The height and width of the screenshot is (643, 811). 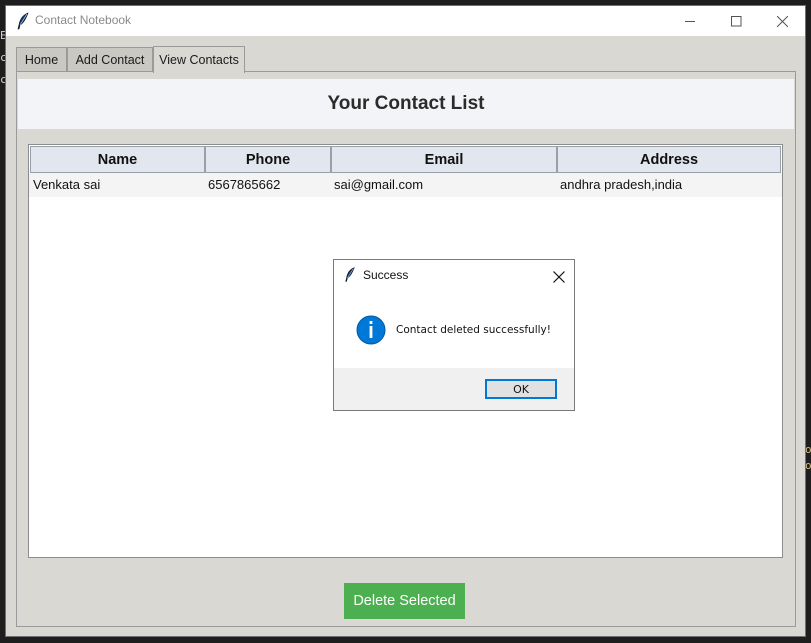 I want to click on info-icon, so click(x=371, y=332).